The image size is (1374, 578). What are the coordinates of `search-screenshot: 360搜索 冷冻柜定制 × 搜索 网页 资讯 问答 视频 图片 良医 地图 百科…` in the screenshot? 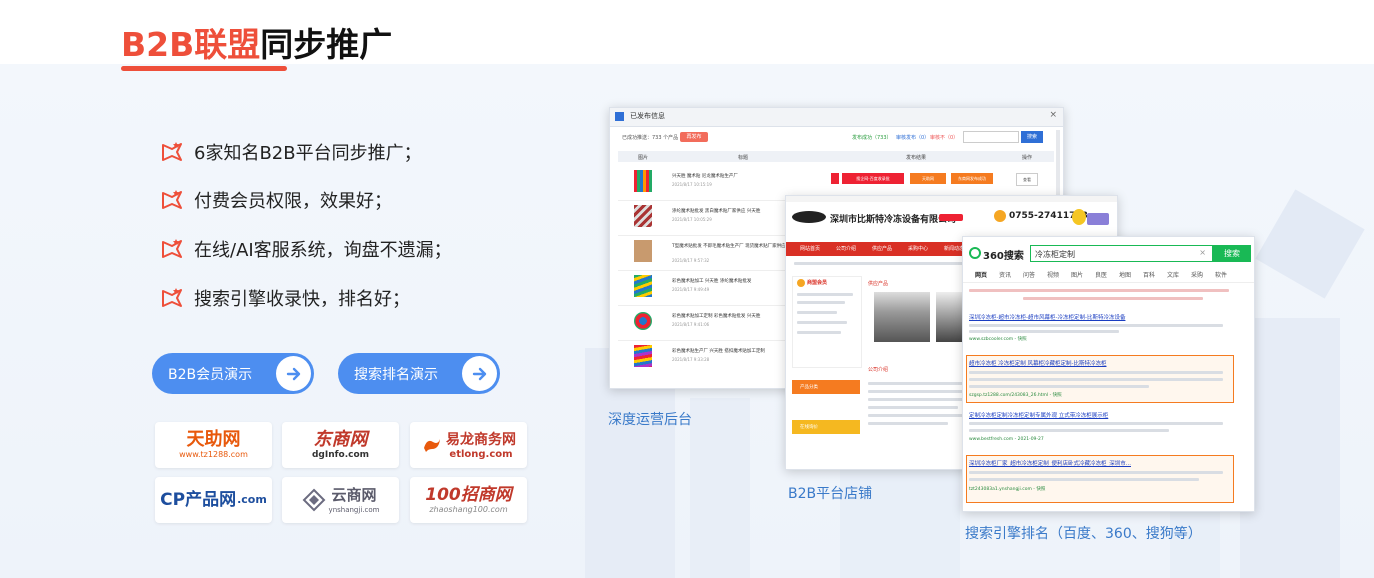 It's located at (1108, 374).